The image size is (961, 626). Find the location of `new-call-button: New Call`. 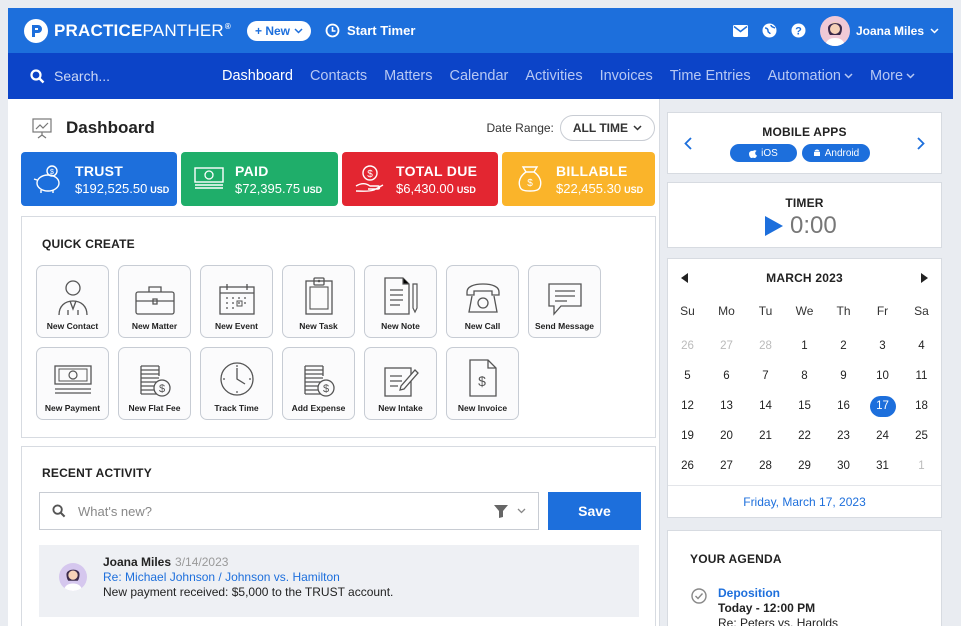

new-call-button: New Call is located at coordinates (482, 301).